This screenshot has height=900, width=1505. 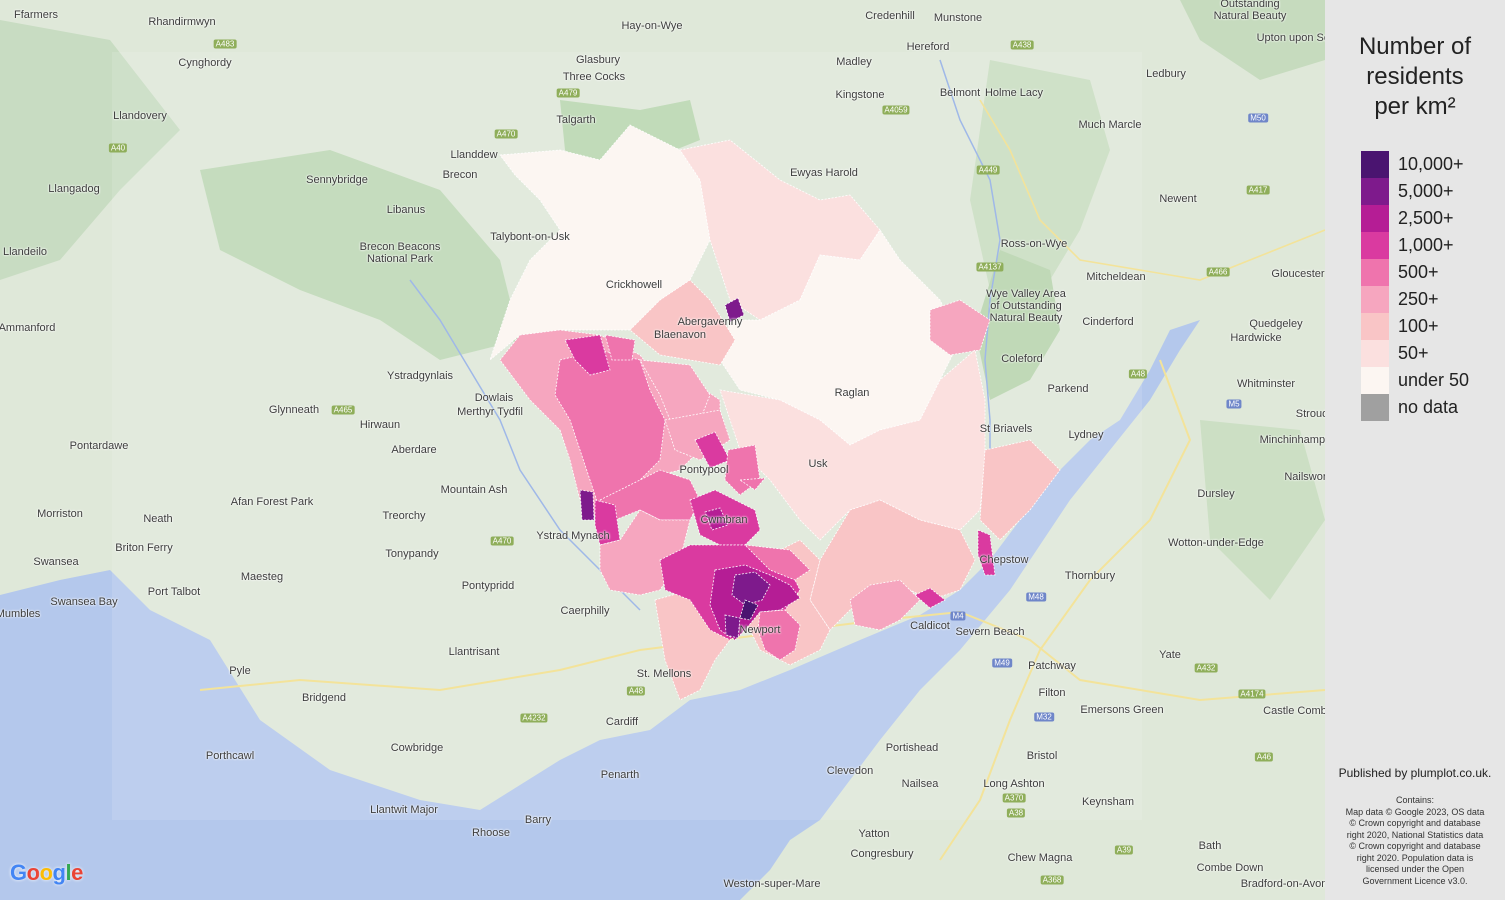 I want to click on place-label: Belmont, so click(x=960, y=92).